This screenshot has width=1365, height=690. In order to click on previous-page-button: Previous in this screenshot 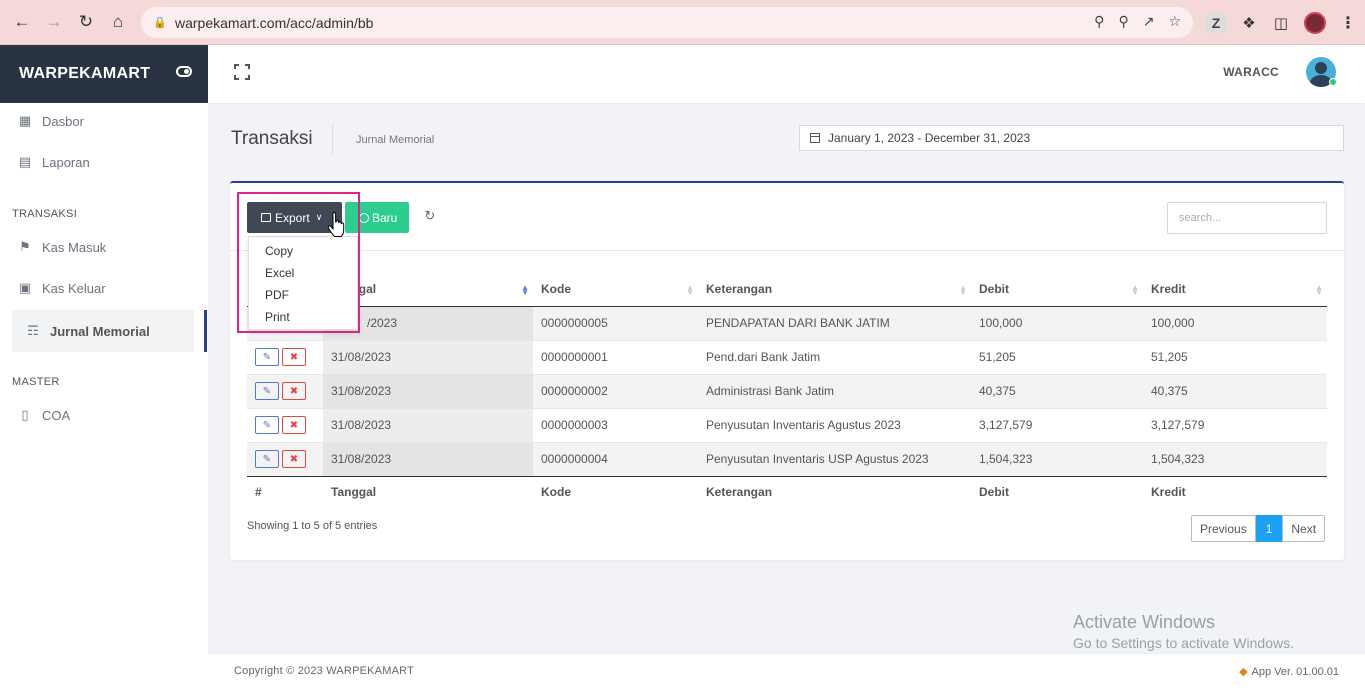, I will do `click(1223, 528)`.